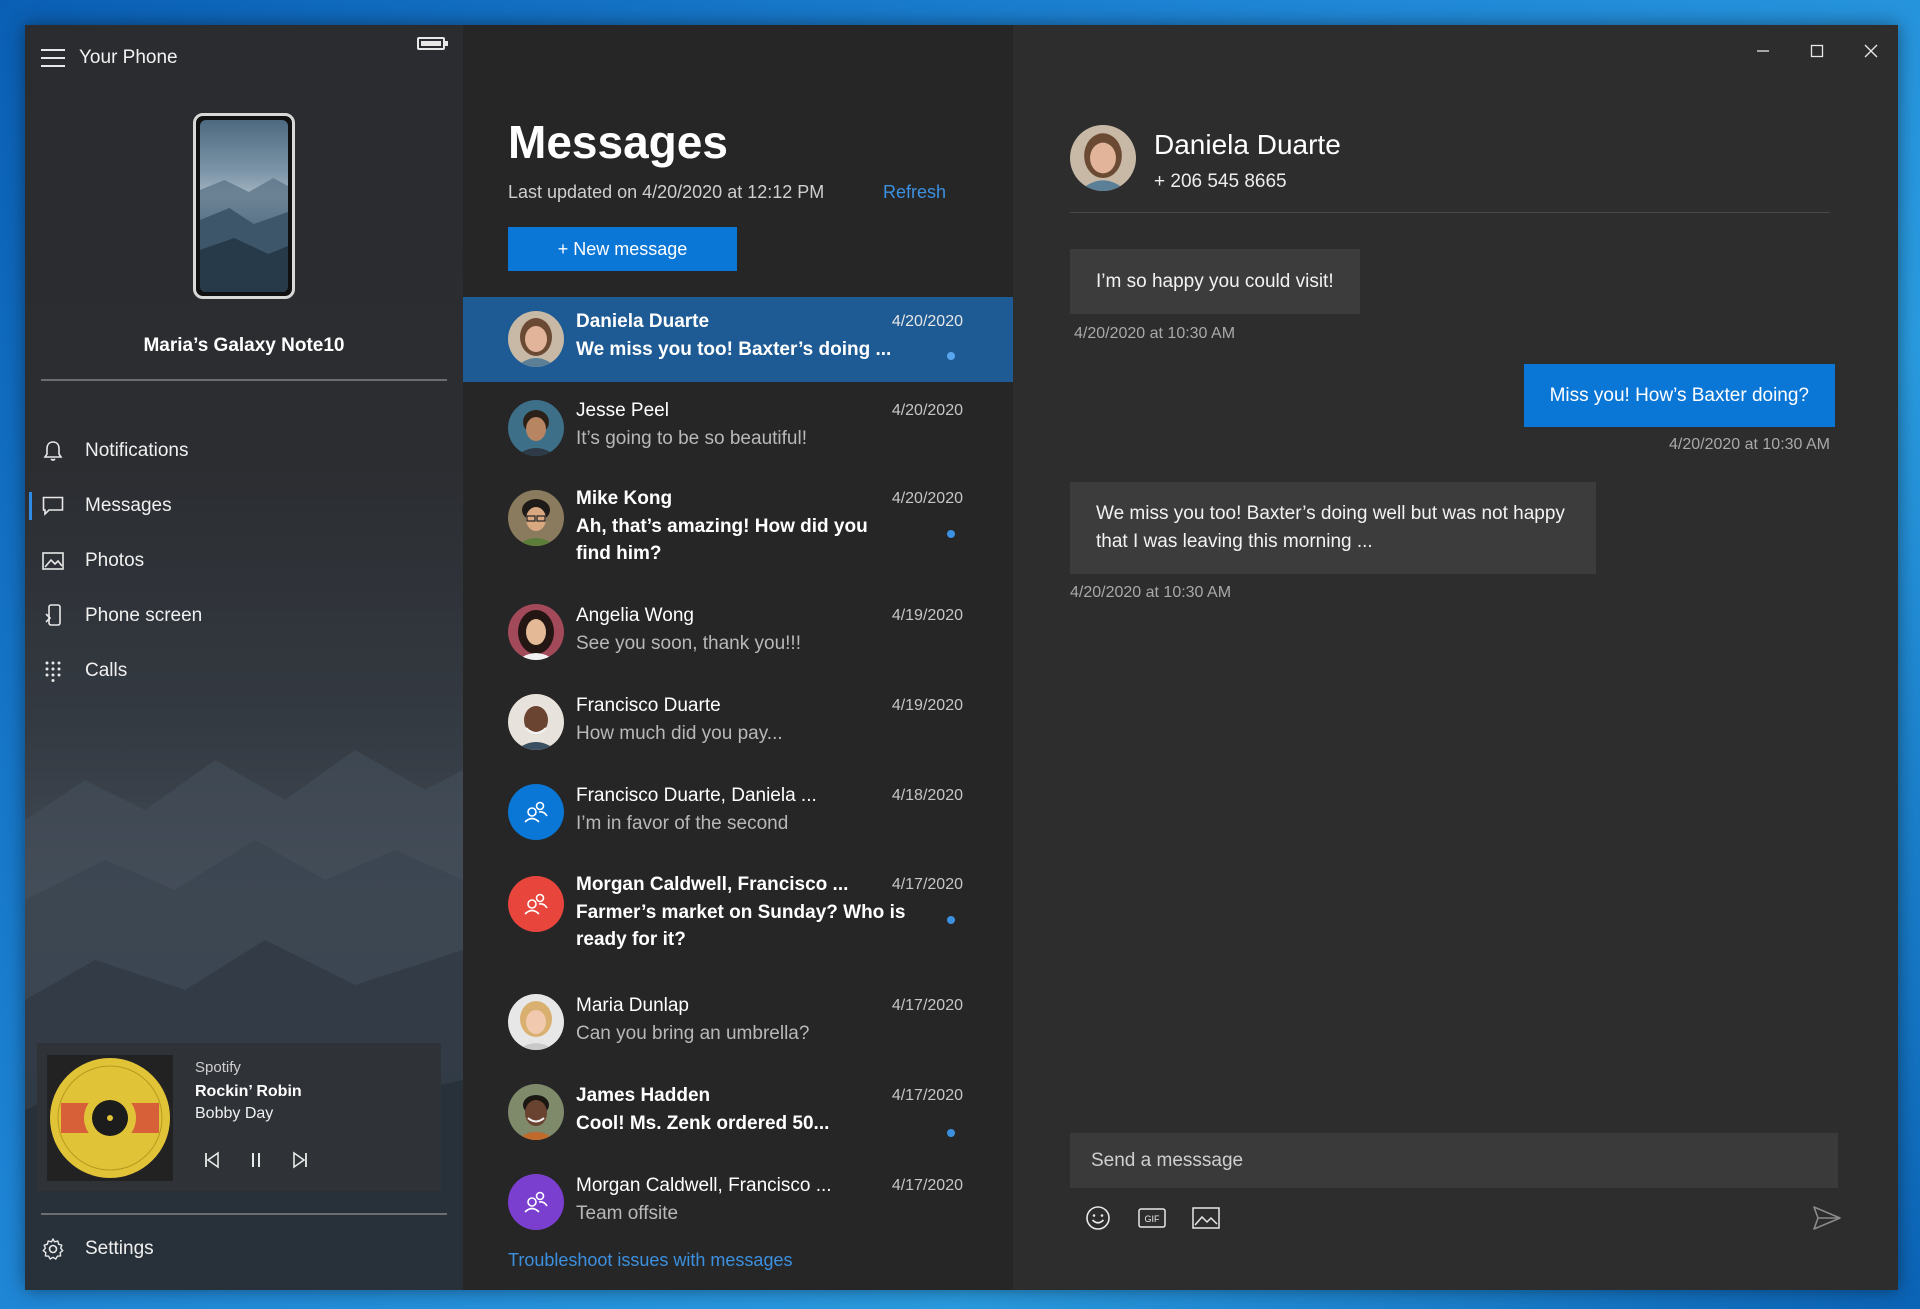 The height and width of the screenshot is (1309, 1920). Describe the element at coordinates (119, 1248) in the screenshot. I see `settings-label: Settings` at that location.